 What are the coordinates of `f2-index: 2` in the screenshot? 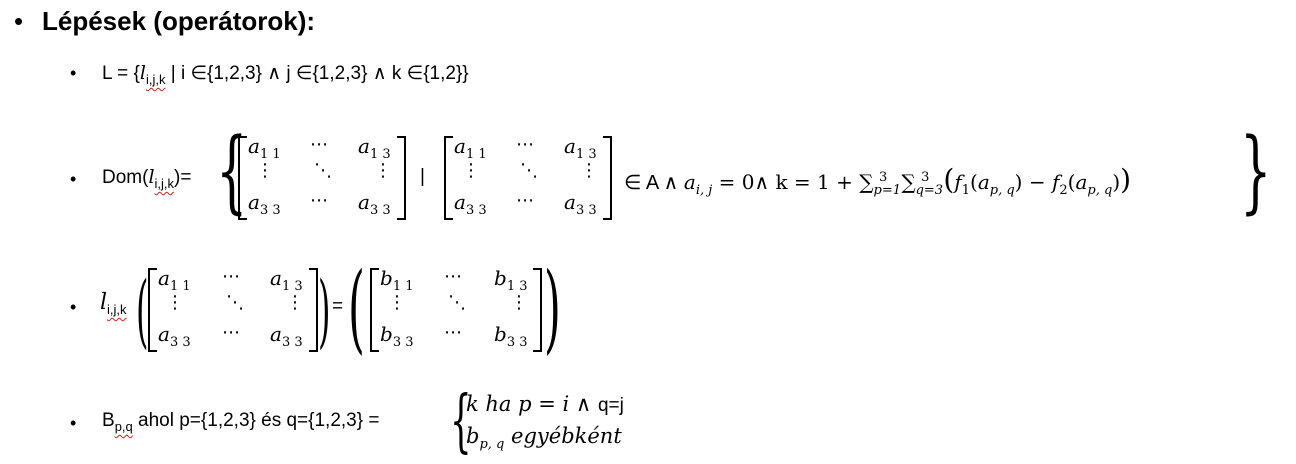 It's located at (1063, 190).